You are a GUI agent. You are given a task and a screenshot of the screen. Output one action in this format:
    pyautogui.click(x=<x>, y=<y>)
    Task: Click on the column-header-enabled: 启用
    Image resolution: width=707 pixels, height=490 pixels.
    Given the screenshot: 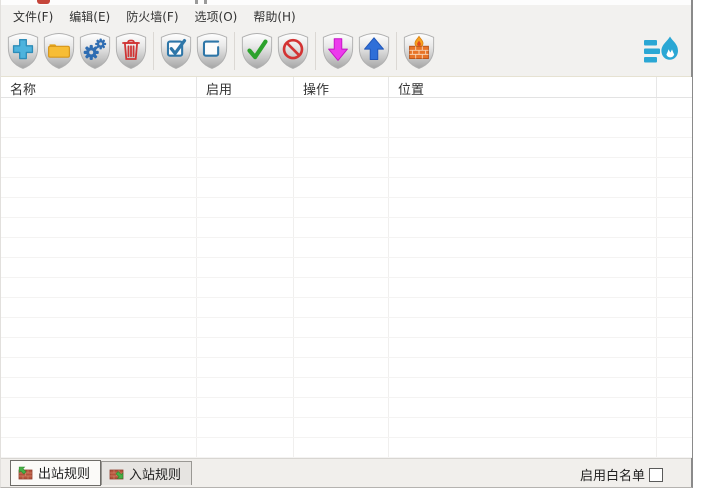 What is the action you would take?
    pyautogui.click(x=245, y=87)
    